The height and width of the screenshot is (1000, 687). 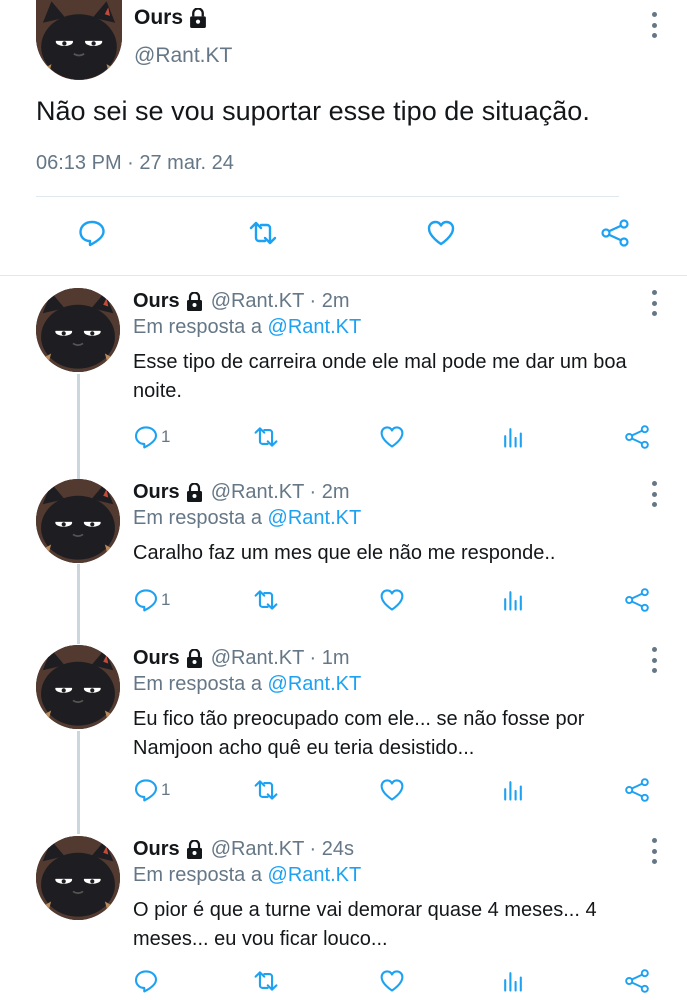 What do you see at coordinates (343, 982) in the screenshot?
I see `reply-actions-bar` at bounding box center [343, 982].